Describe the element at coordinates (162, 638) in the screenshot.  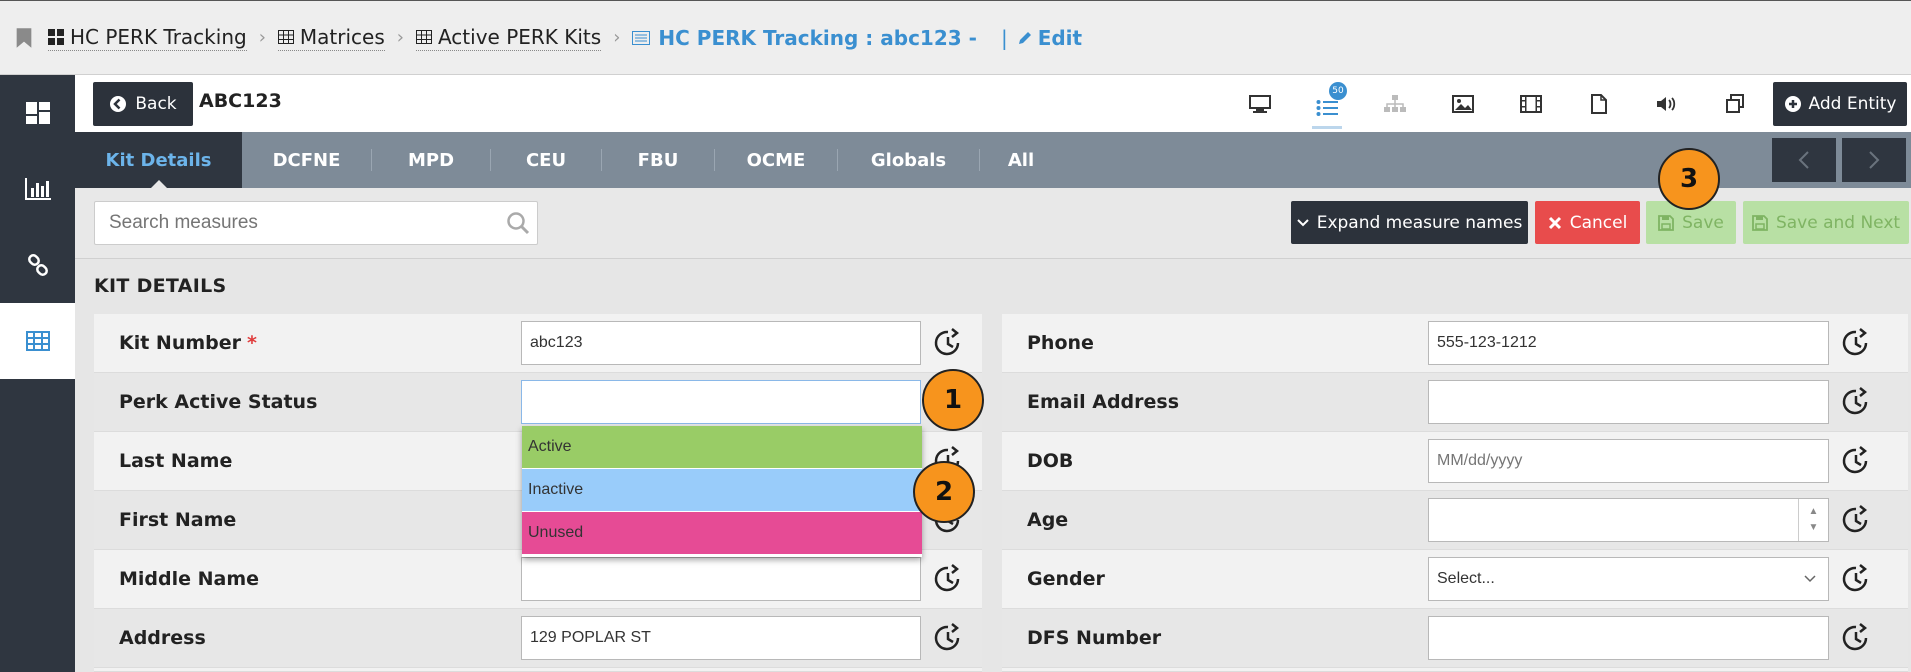
I see `field-label: Address` at that location.